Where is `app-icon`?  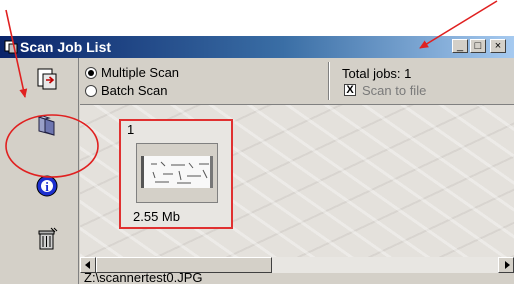
app-icon is located at coordinates (11, 47).